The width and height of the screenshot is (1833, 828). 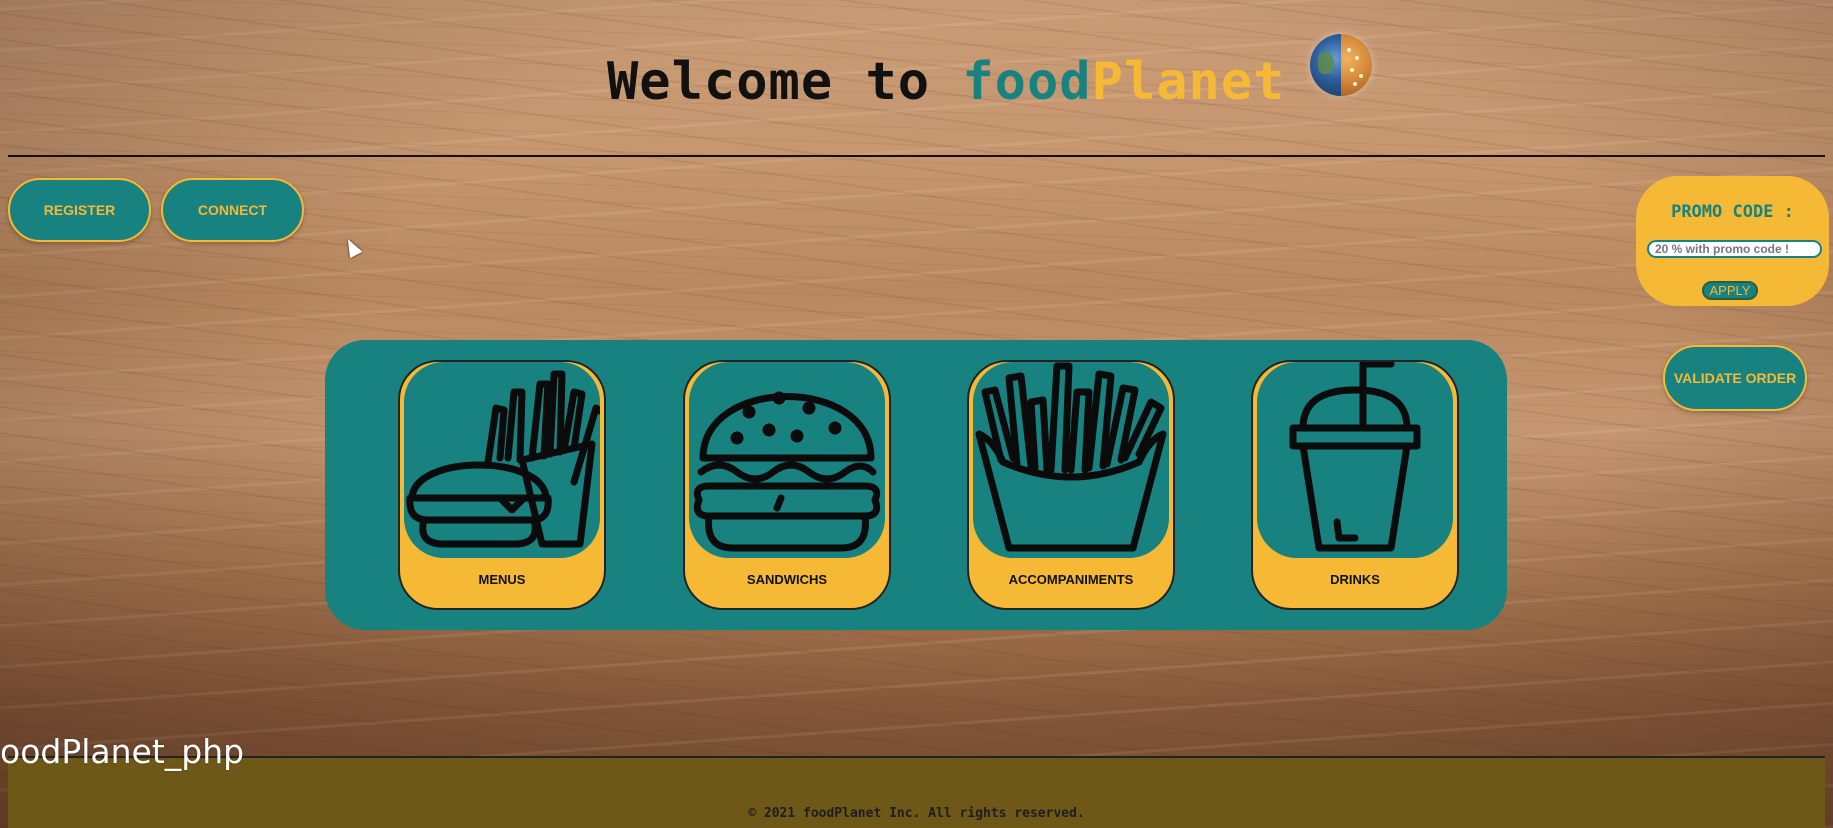 I want to click on category-label: DRINKS, so click(x=1355, y=579).